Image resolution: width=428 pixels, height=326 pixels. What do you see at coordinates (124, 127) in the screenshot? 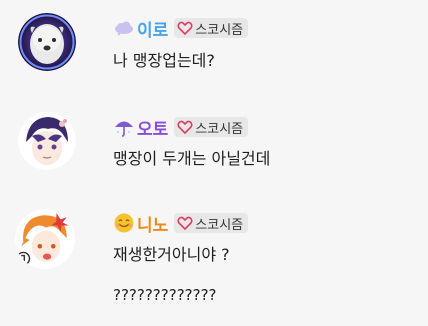
I see `umbrella-icon` at bounding box center [124, 127].